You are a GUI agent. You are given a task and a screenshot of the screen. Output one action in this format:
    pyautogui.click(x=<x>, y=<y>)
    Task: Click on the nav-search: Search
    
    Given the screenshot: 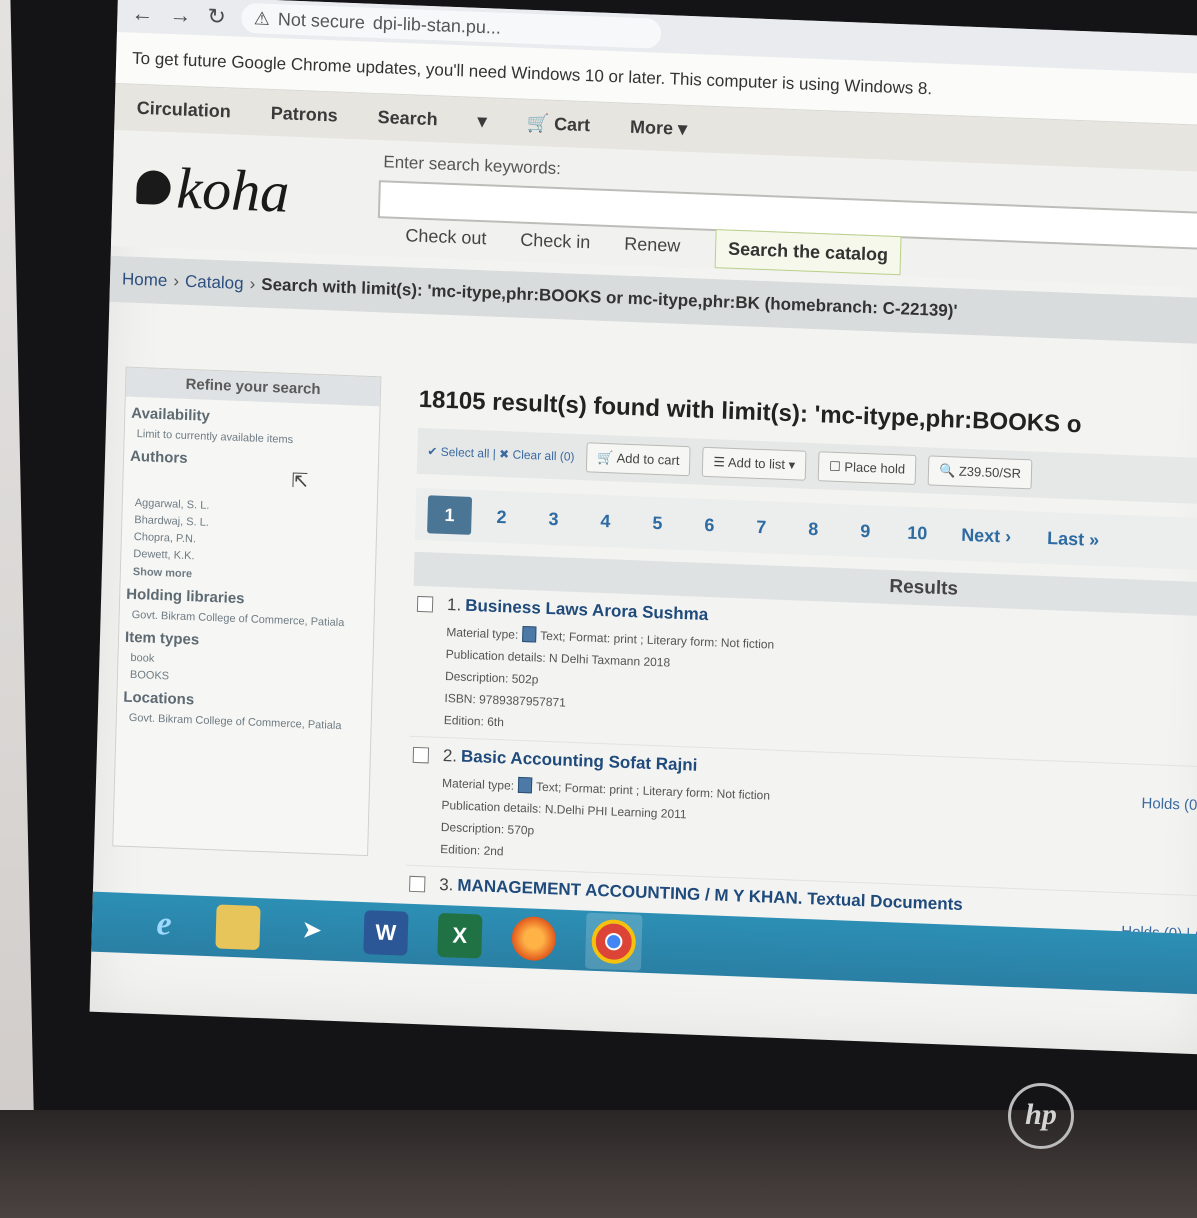 What is the action you would take?
    pyautogui.click(x=407, y=118)
    